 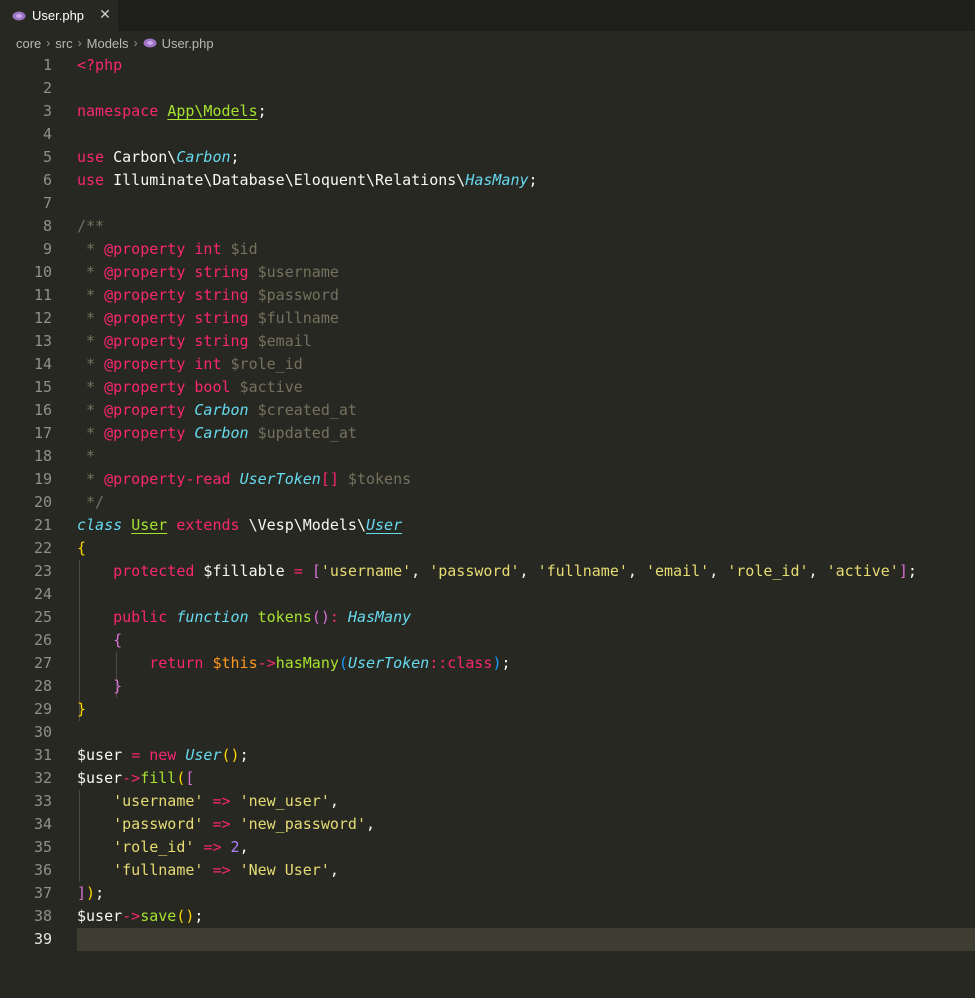 I want to click on code-token: $fillable, so click(x=244, y=571).